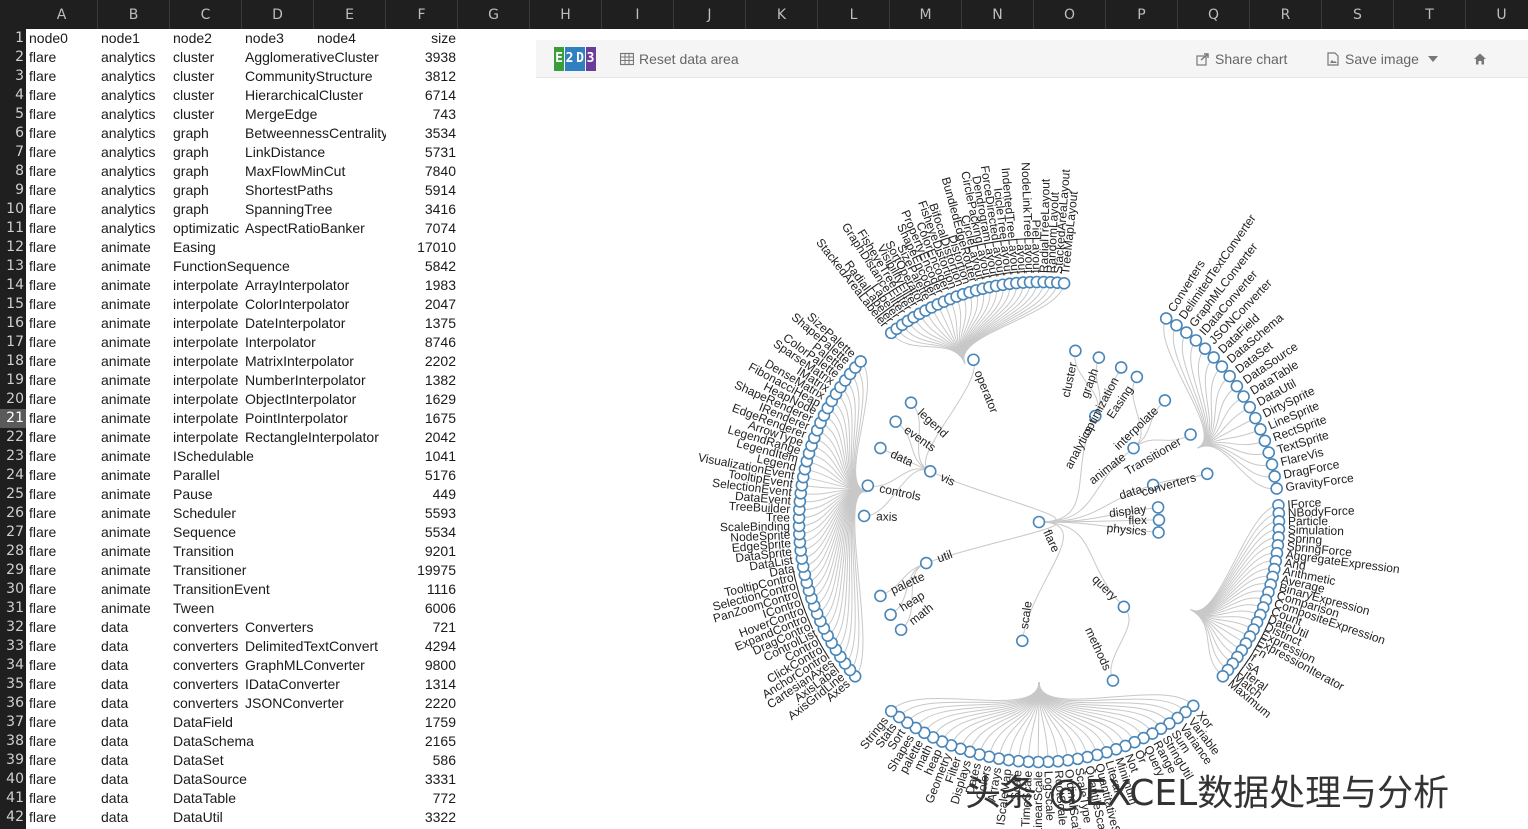 The height and width of the screenshot is (829, 1528). I want to click on column-header-s: S, so click(1358, 14).